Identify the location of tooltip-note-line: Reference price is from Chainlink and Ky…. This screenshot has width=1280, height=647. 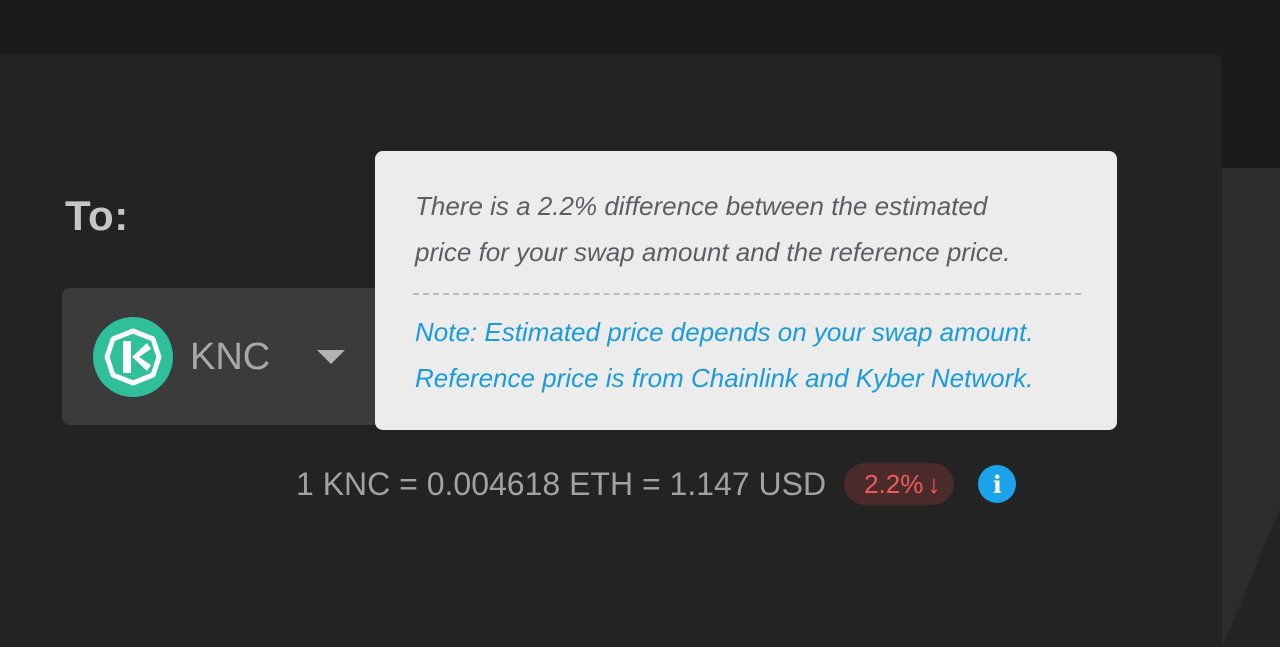
(724, 378).